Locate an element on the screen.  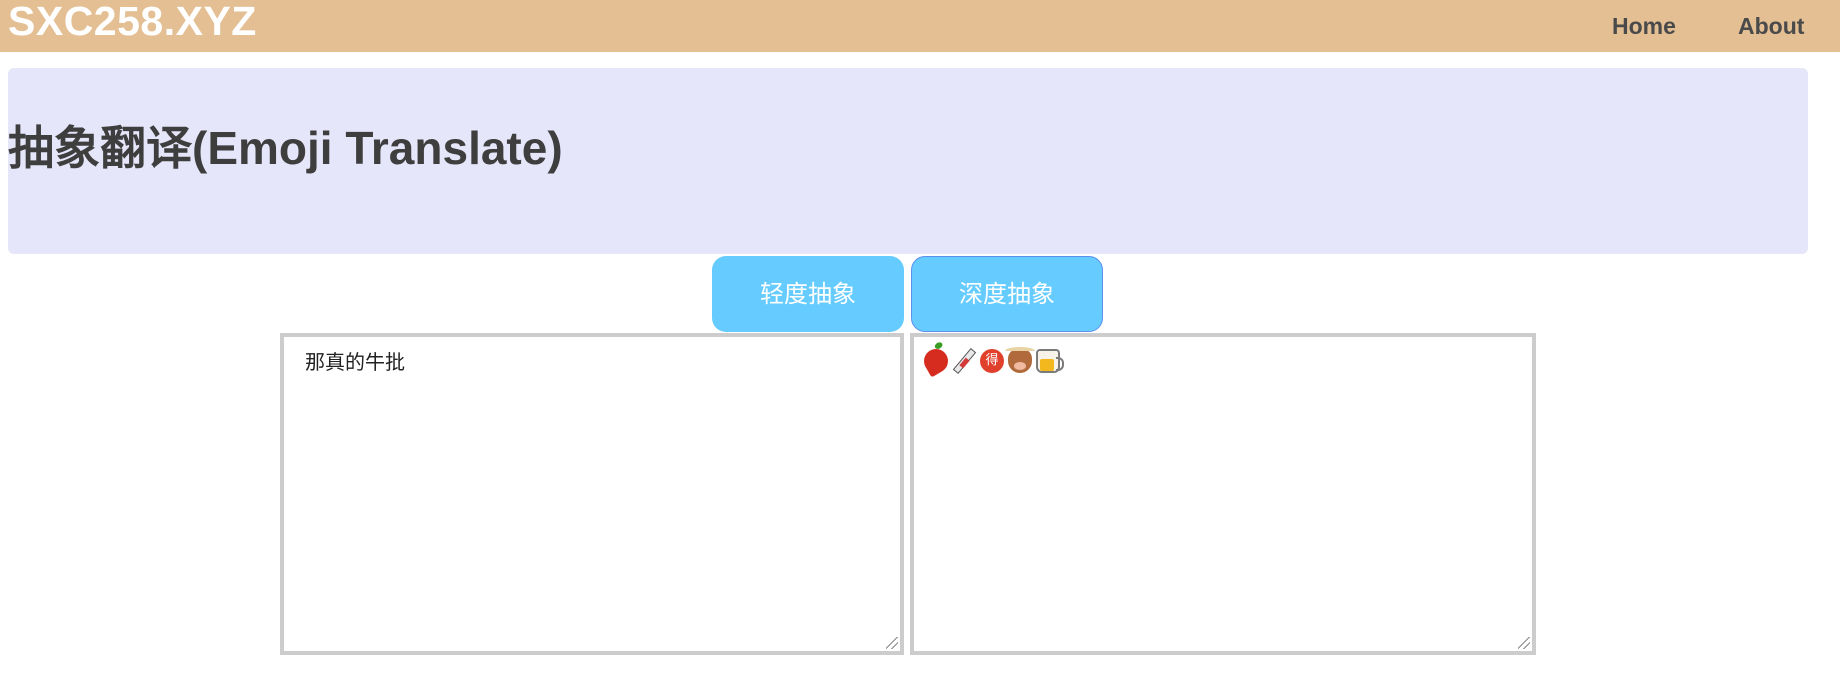
beer-mug-icon is located at coordinates (1050, 361).